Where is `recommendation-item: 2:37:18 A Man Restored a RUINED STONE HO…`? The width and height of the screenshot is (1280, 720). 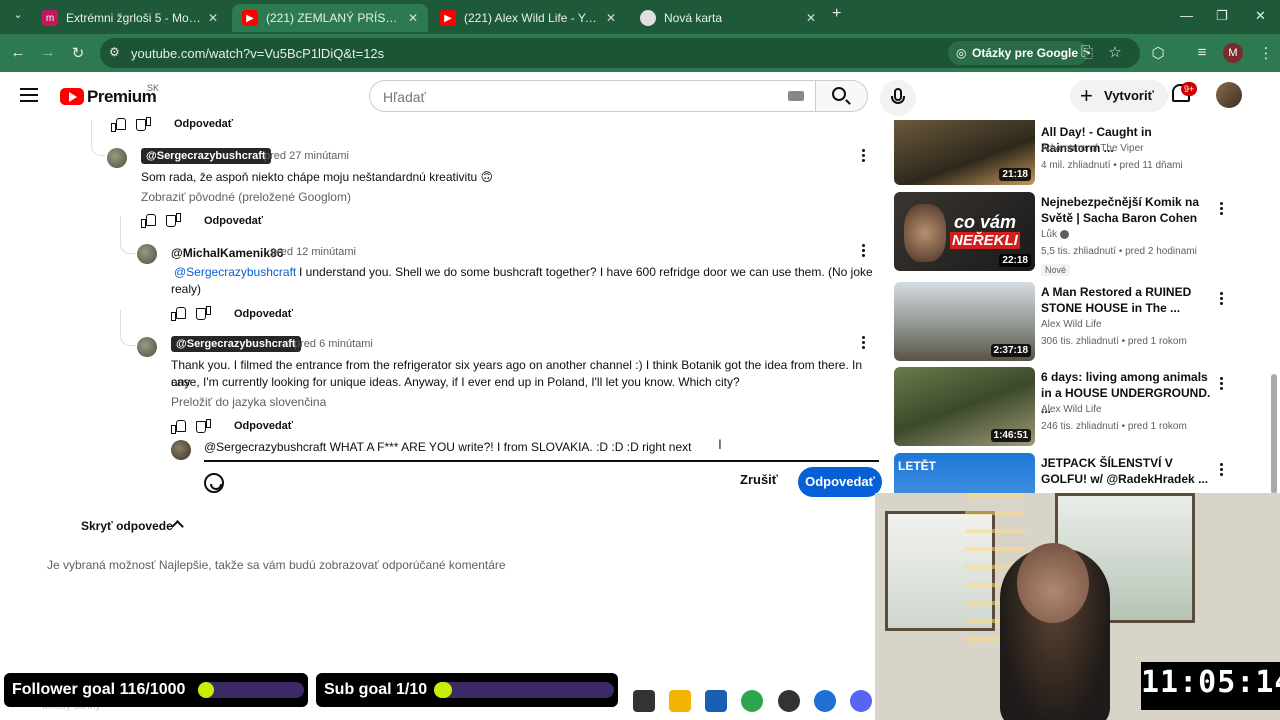 recommendation-item: 2:37:18 A Man Restored a RUINED STONE HO… is located at coordinates (1059, 323).